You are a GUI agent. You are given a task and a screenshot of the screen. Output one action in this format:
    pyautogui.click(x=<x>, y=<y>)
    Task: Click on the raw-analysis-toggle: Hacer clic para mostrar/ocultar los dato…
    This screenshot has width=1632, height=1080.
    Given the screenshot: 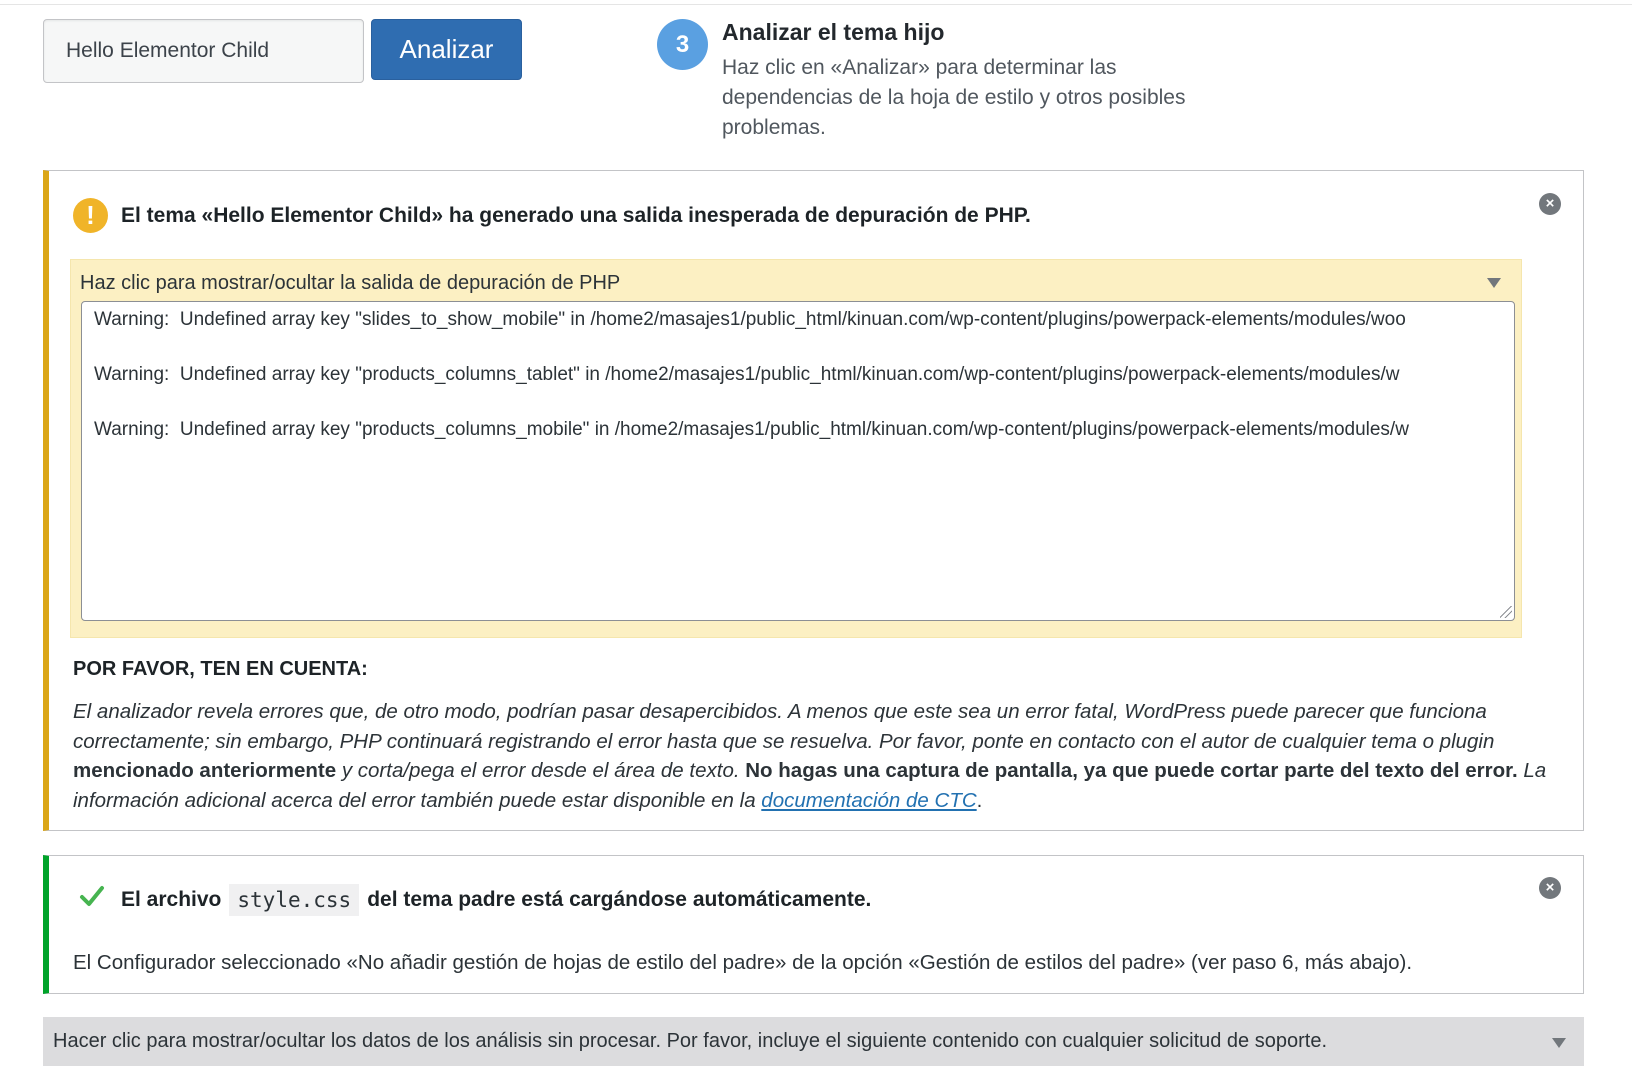 What is the action you would take?
    pyautogui.click(x=813, y=1041)
    